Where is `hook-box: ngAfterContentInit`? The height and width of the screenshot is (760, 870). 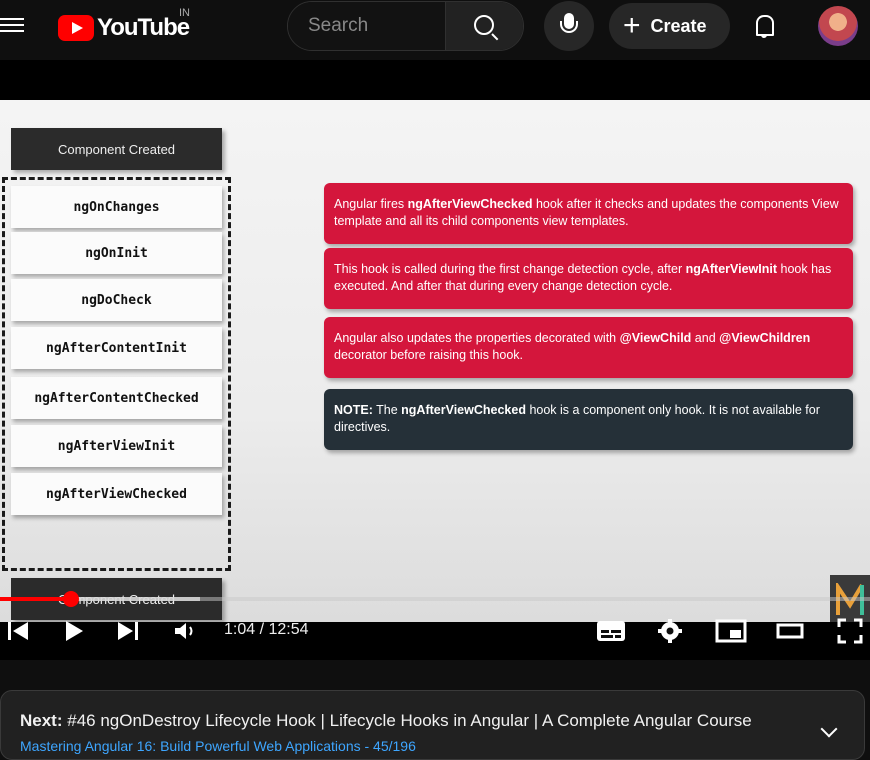
hook-box: ngAfterContentInit is located at coordinates (116, 348).